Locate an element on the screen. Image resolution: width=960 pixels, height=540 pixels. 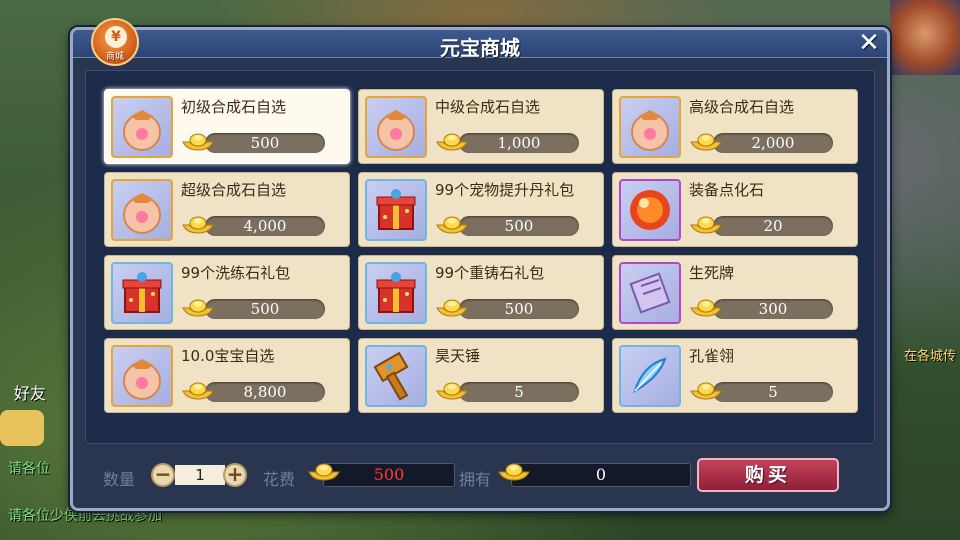
item-price: 1,000 is located at coordinates (519, 143).